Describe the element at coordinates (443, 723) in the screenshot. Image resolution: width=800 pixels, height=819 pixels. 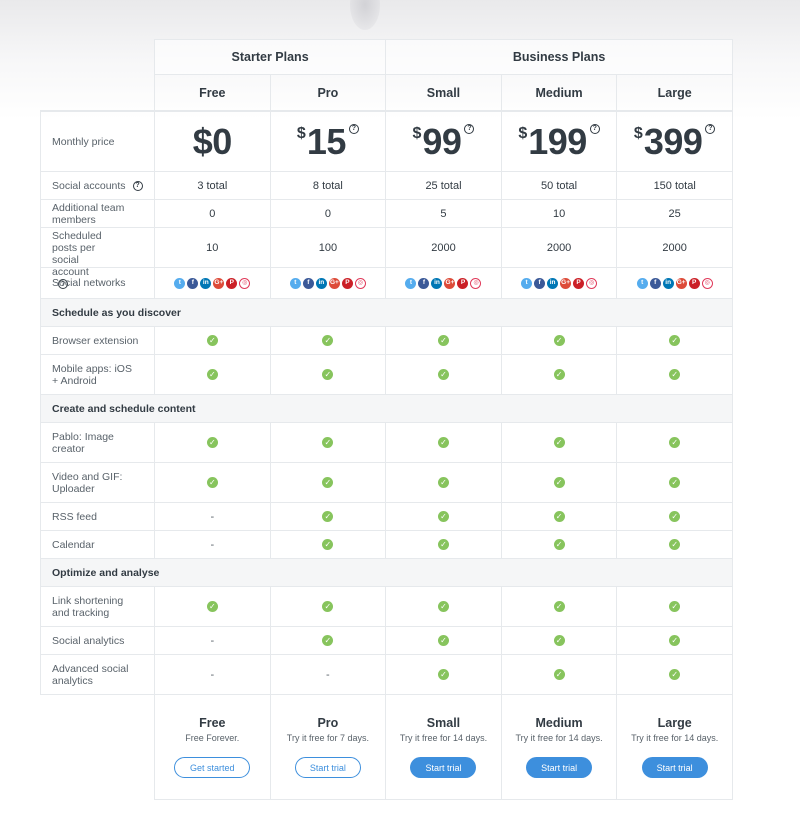
I see `cta-plan-name: Small` at that location.